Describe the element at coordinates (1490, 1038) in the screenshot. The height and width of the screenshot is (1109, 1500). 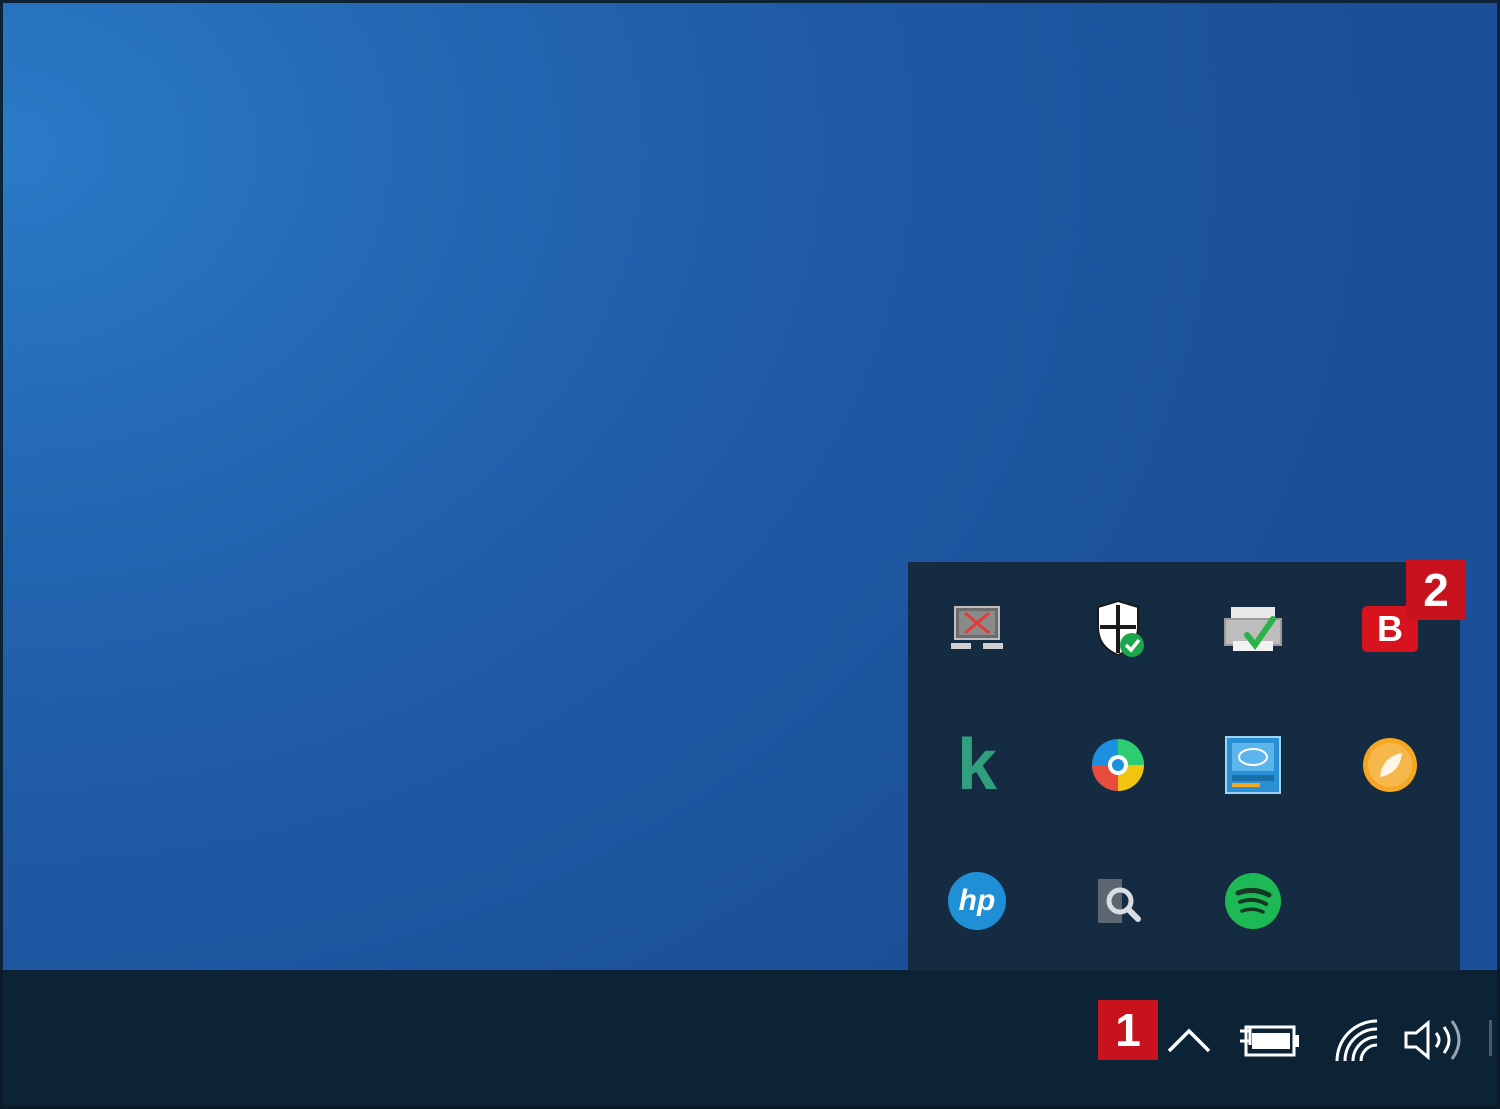
I see `show-desktop-divider` at that location.